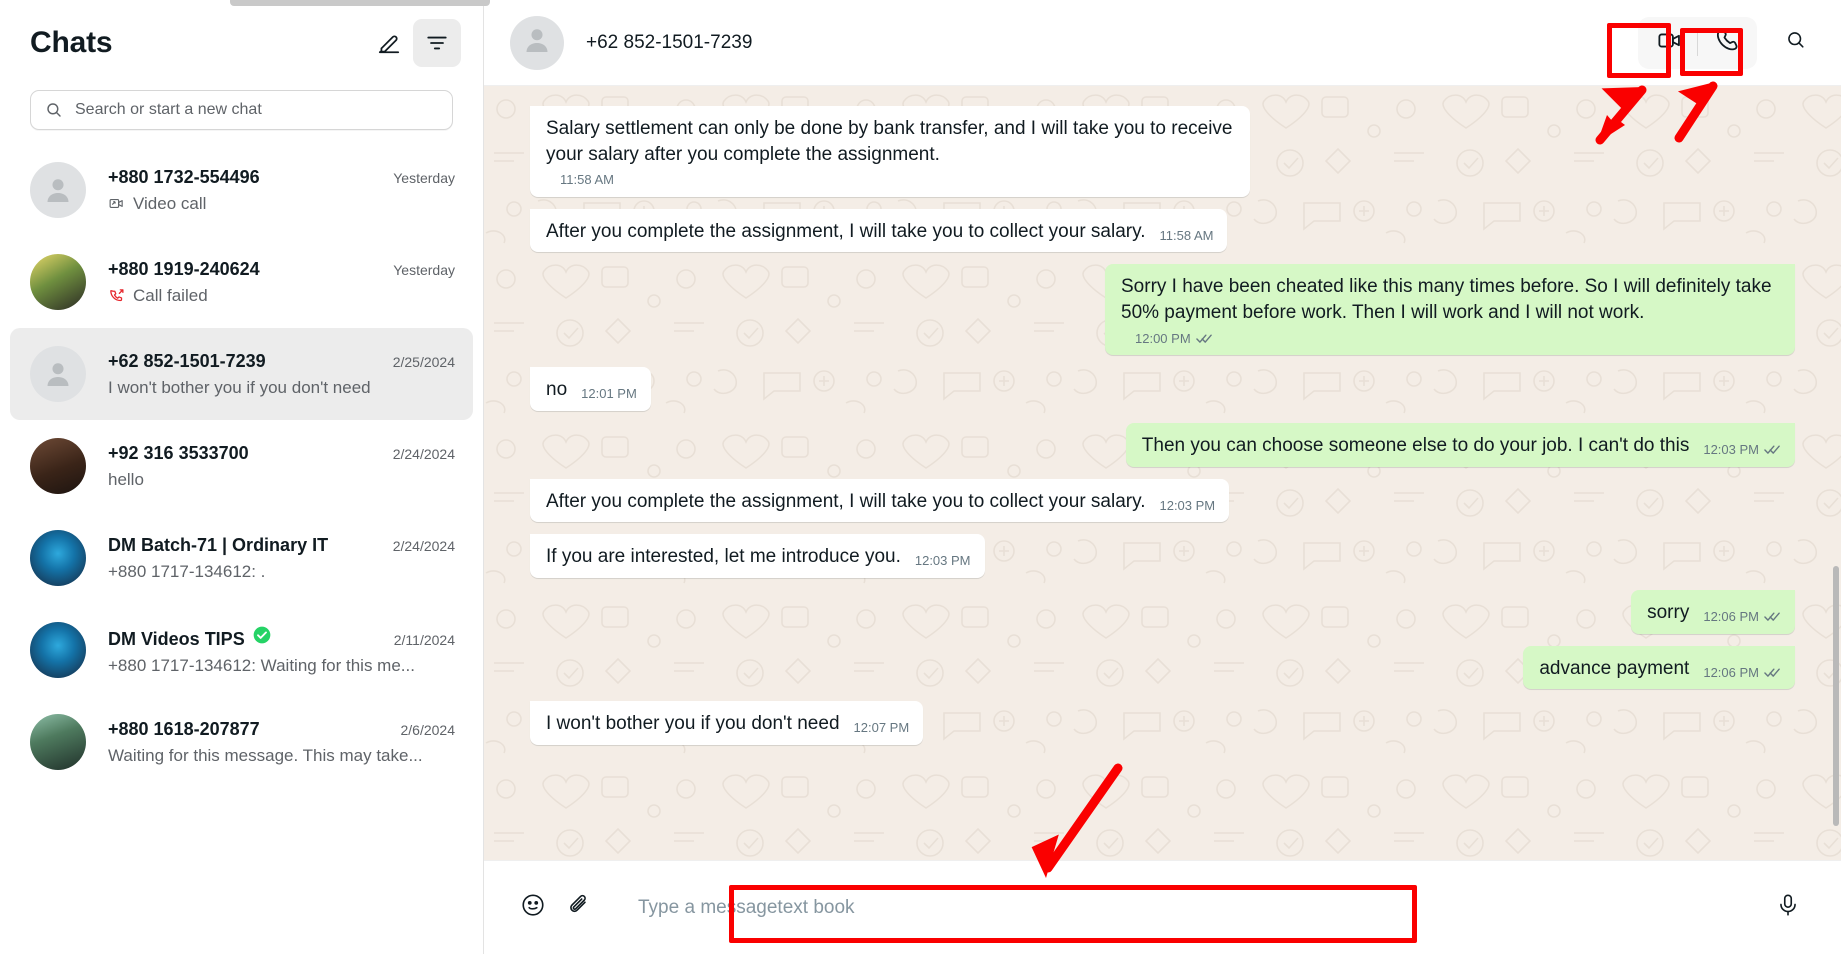 This screenshot has height=954, width=1841. I want to click on message-text: I won't bother you if you don't need, so click(693, 724).